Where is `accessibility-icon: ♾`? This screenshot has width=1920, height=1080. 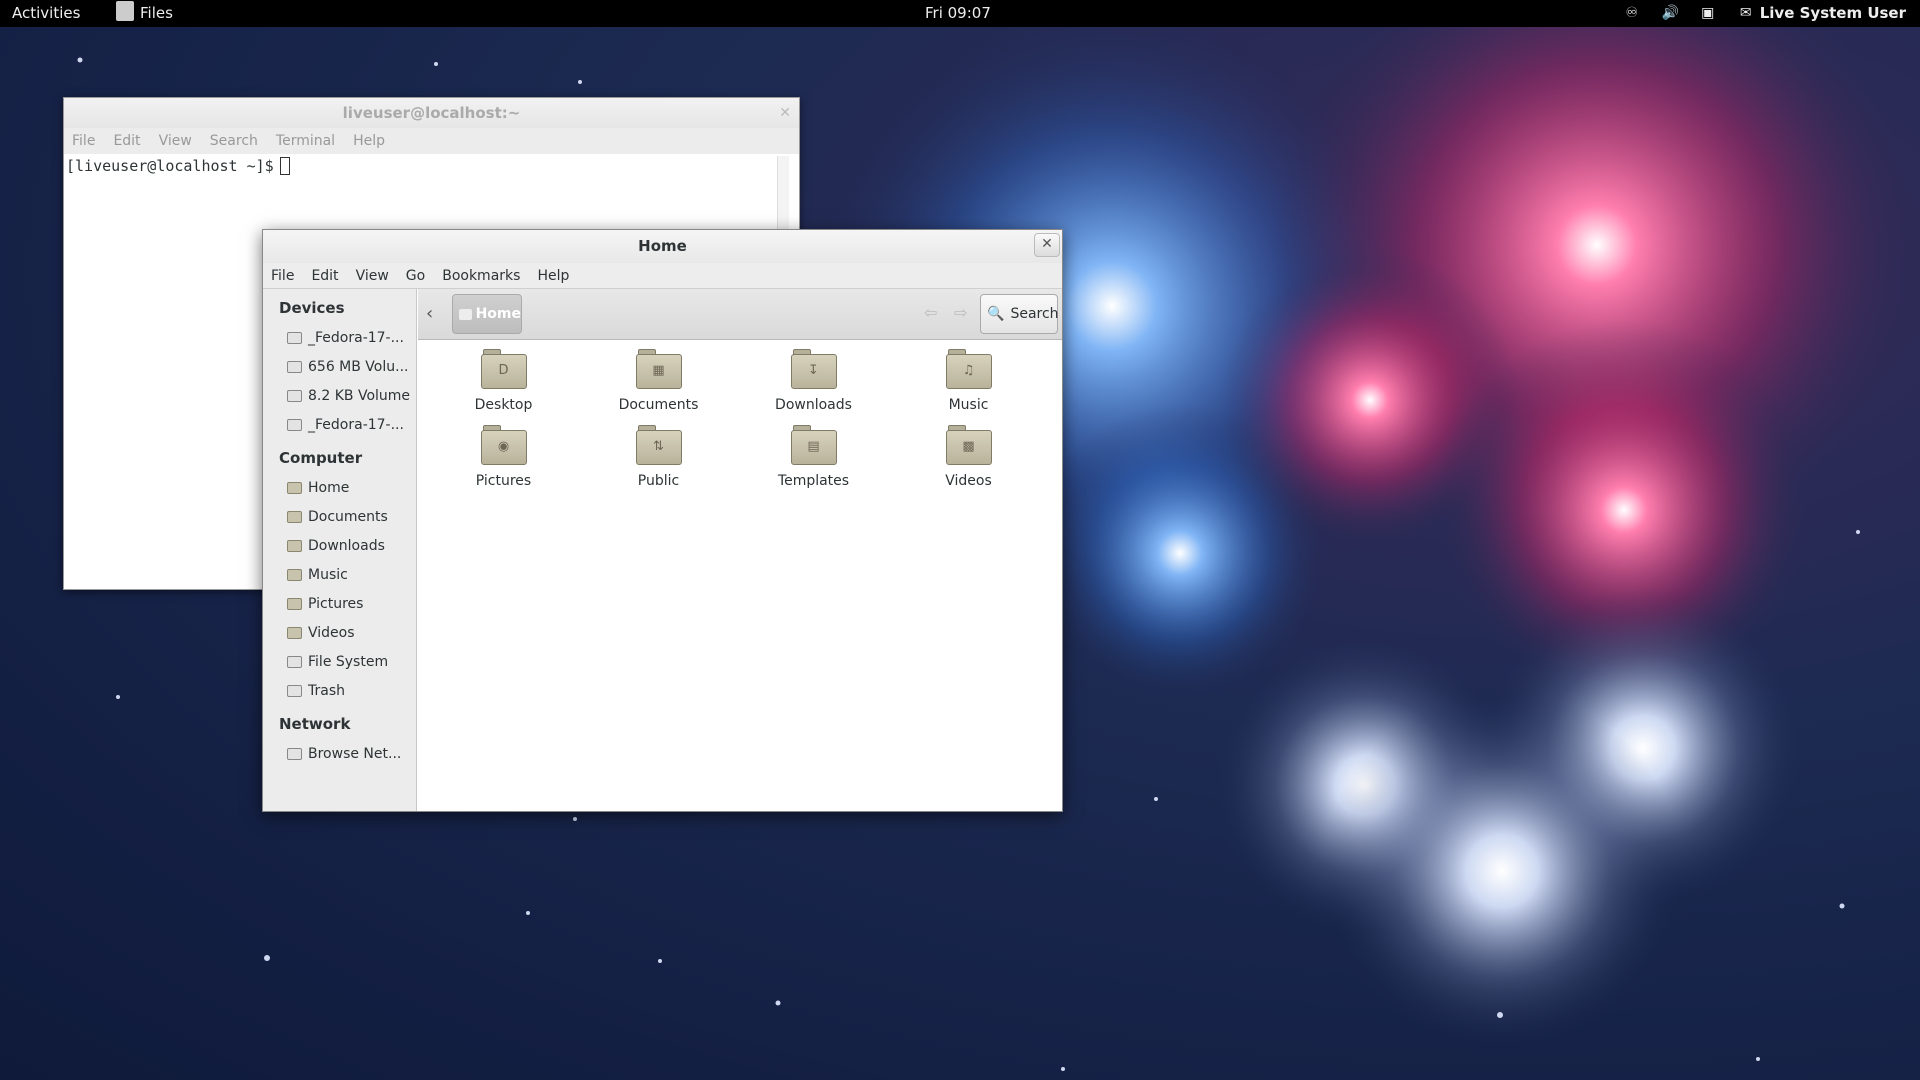 accessibility-icon: ♾ is located at coordinates (1632, 13).